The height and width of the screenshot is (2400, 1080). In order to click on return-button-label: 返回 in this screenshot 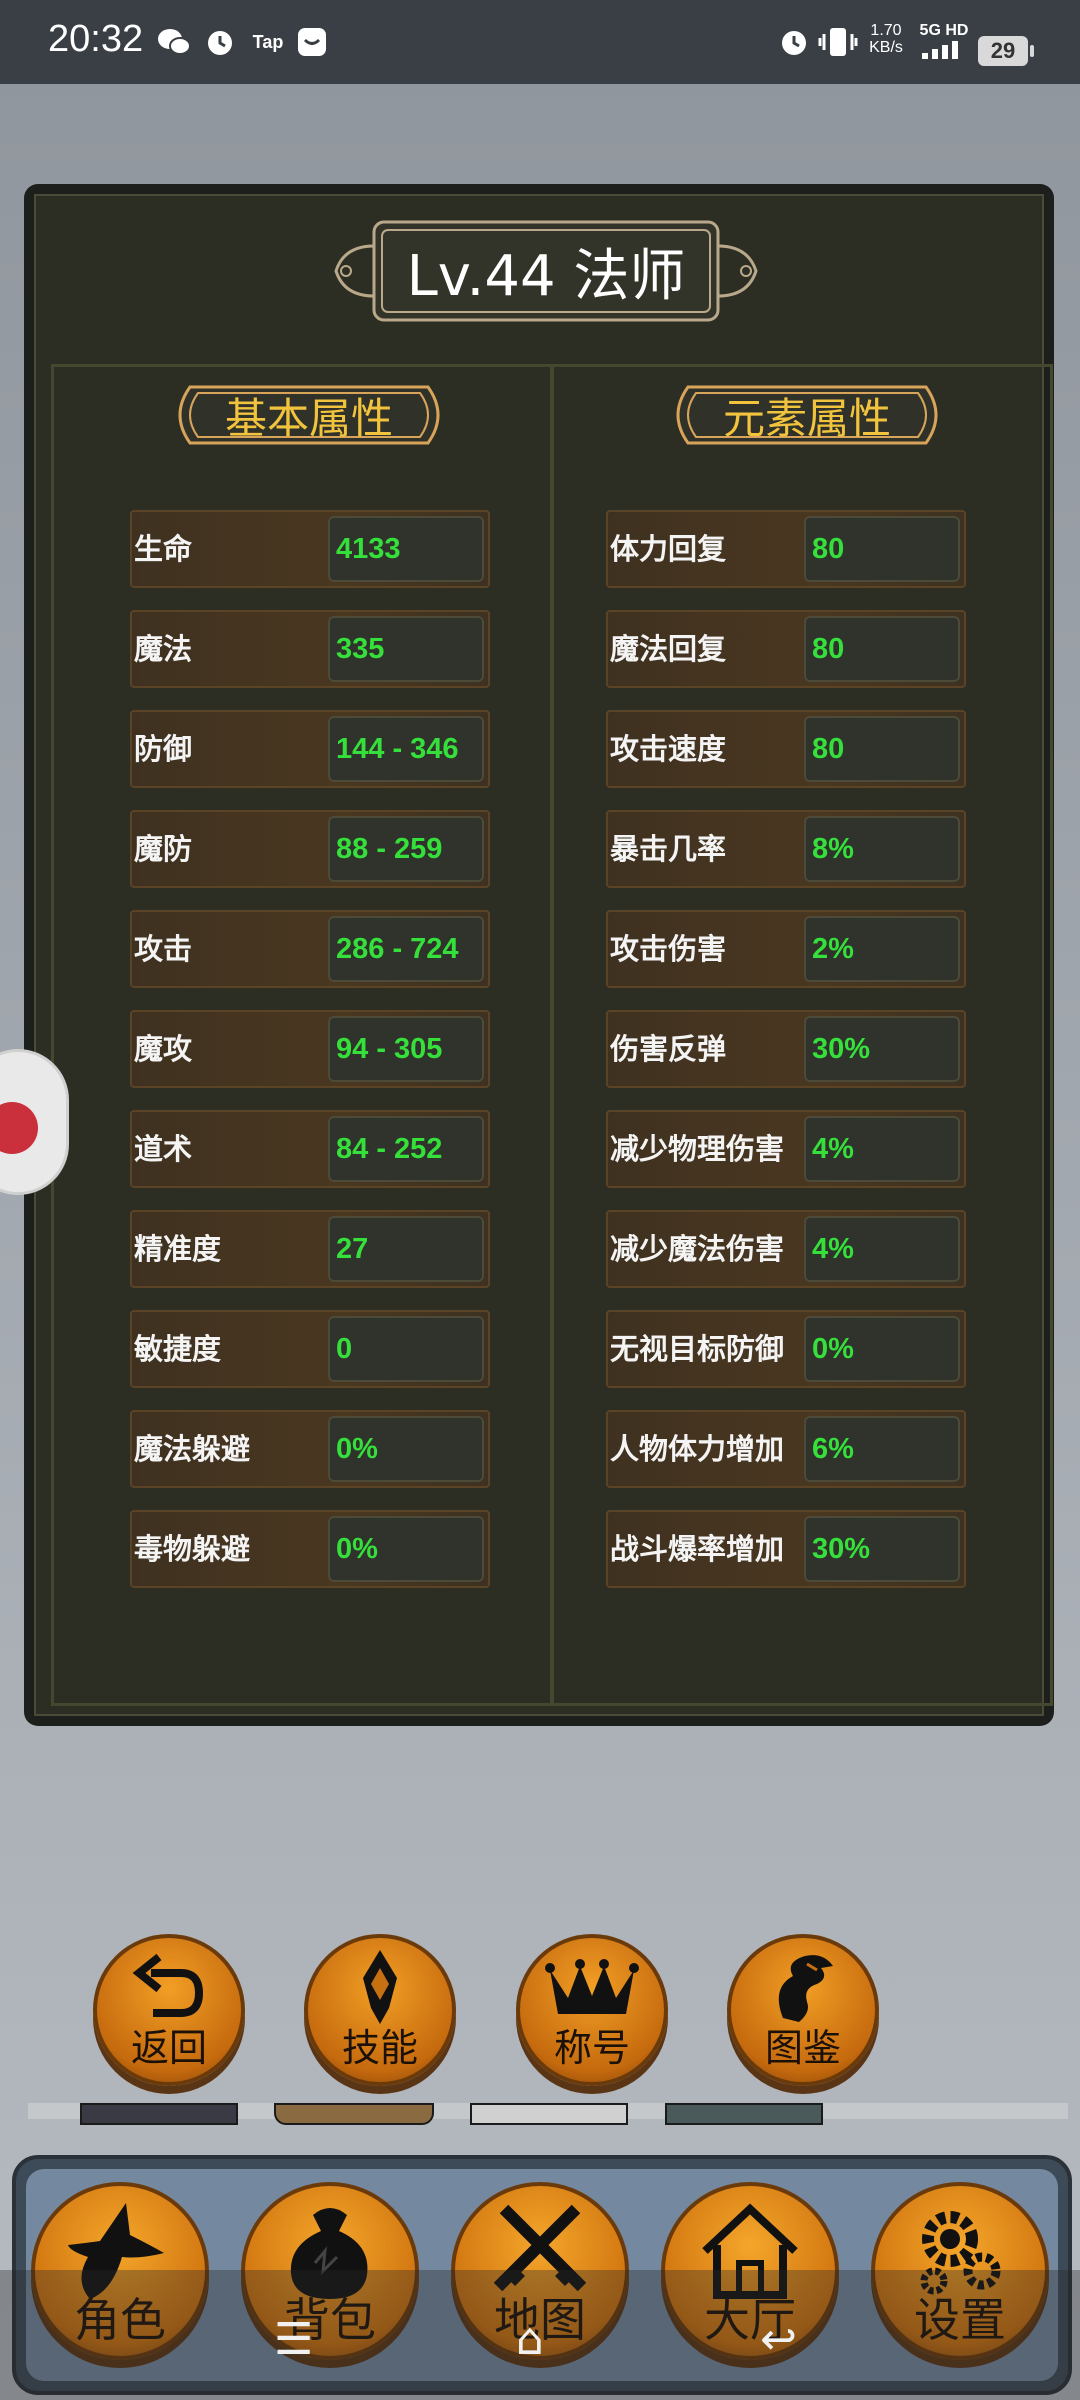, I will do `click(168, 2048)`.